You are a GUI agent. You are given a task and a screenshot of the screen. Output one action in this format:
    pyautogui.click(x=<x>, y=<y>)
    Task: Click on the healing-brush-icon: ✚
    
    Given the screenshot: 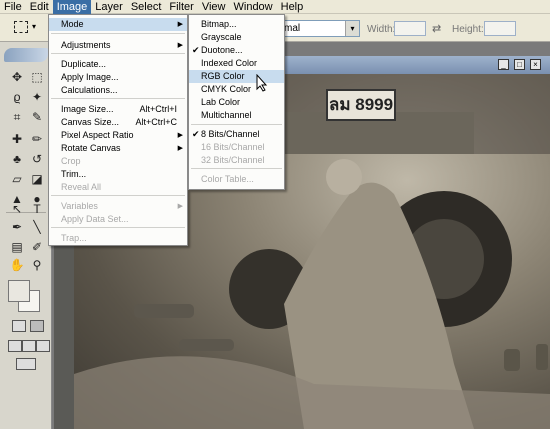 What is the action you would take?
    pyautogui.click(x=17, y=139)
    